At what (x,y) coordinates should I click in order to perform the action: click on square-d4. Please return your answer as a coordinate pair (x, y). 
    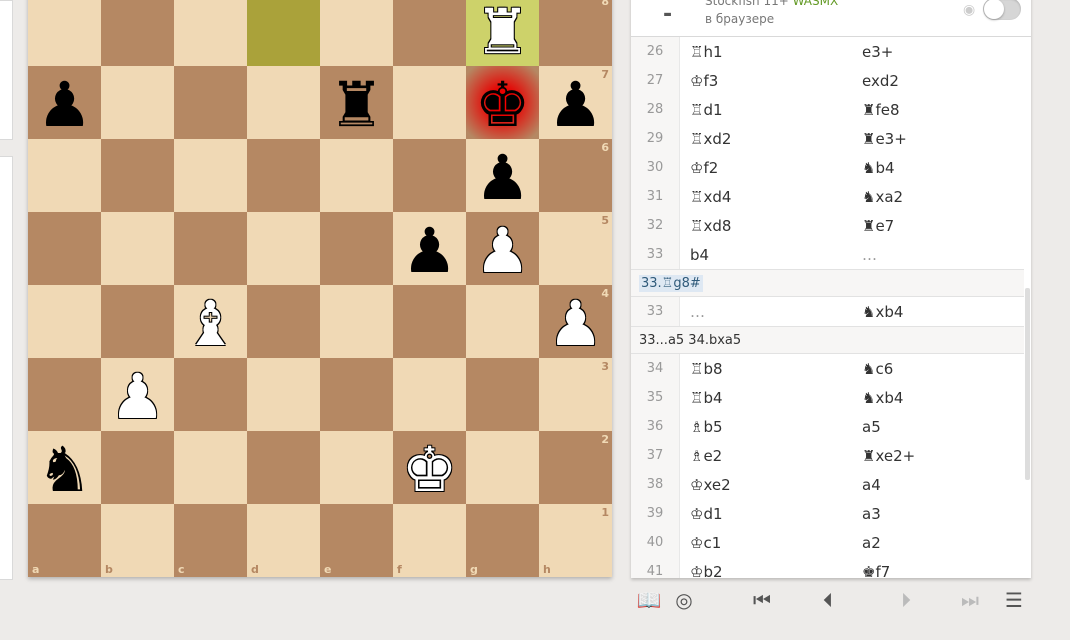
    Looking at the image, I should click on (283, 321).